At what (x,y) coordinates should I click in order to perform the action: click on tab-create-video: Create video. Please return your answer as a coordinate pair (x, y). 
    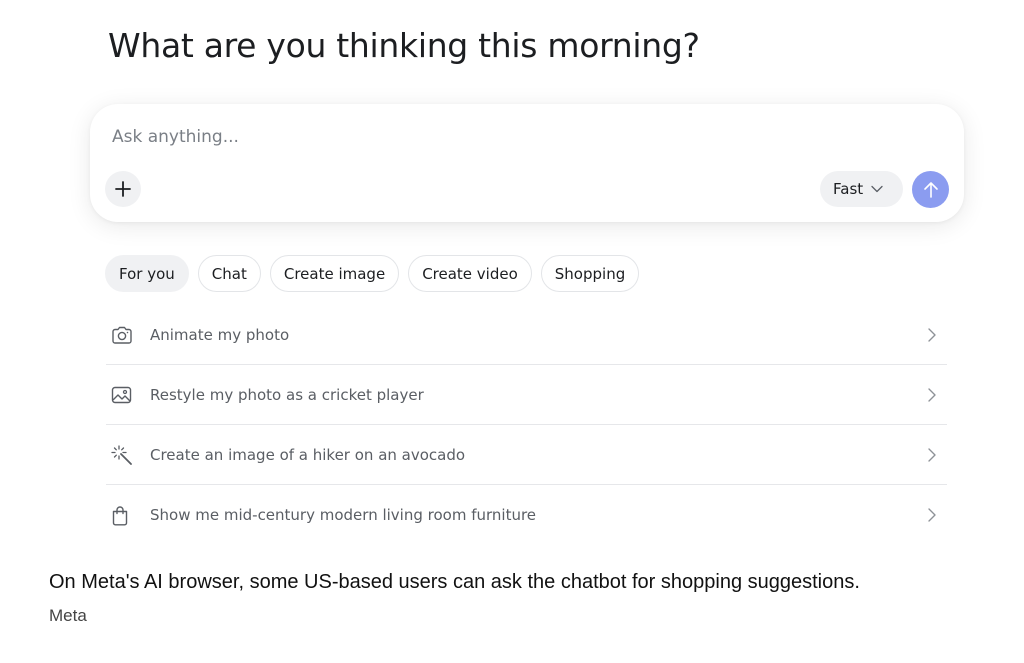
    Looking at the image, I should click on (470, 273).